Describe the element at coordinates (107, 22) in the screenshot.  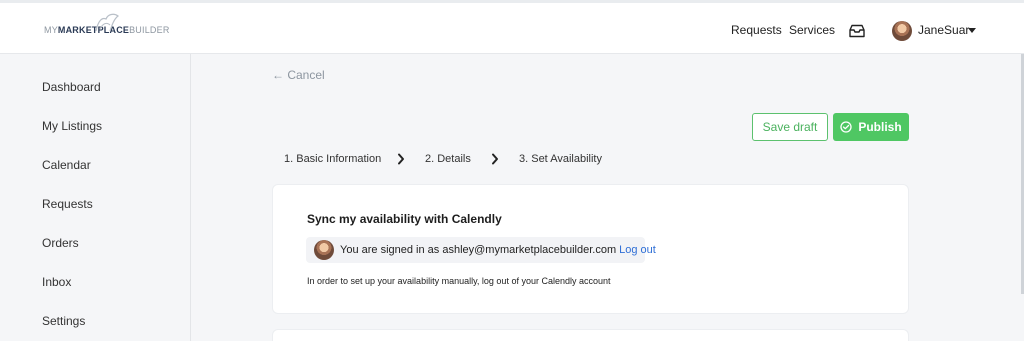
I see `logo-mark-icon` at that location.